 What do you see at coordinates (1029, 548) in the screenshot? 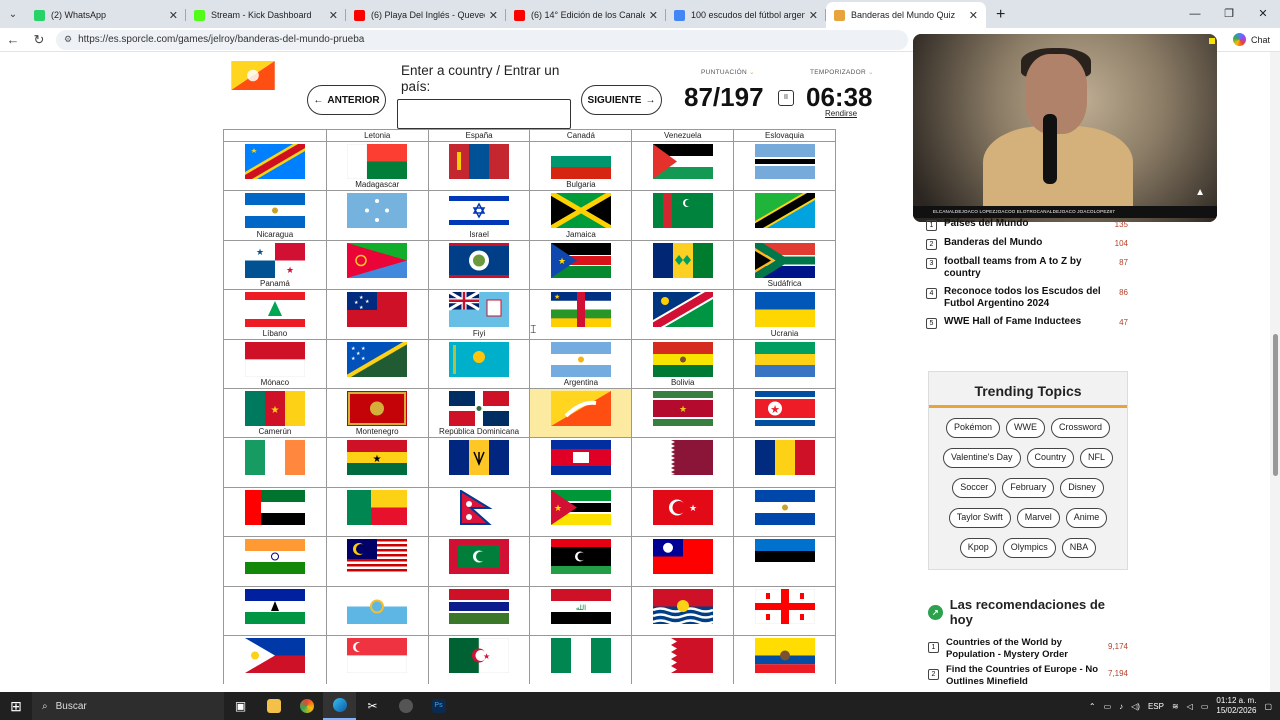
I see `topic-tag: Olympics` at bounding box center [1029, 548].